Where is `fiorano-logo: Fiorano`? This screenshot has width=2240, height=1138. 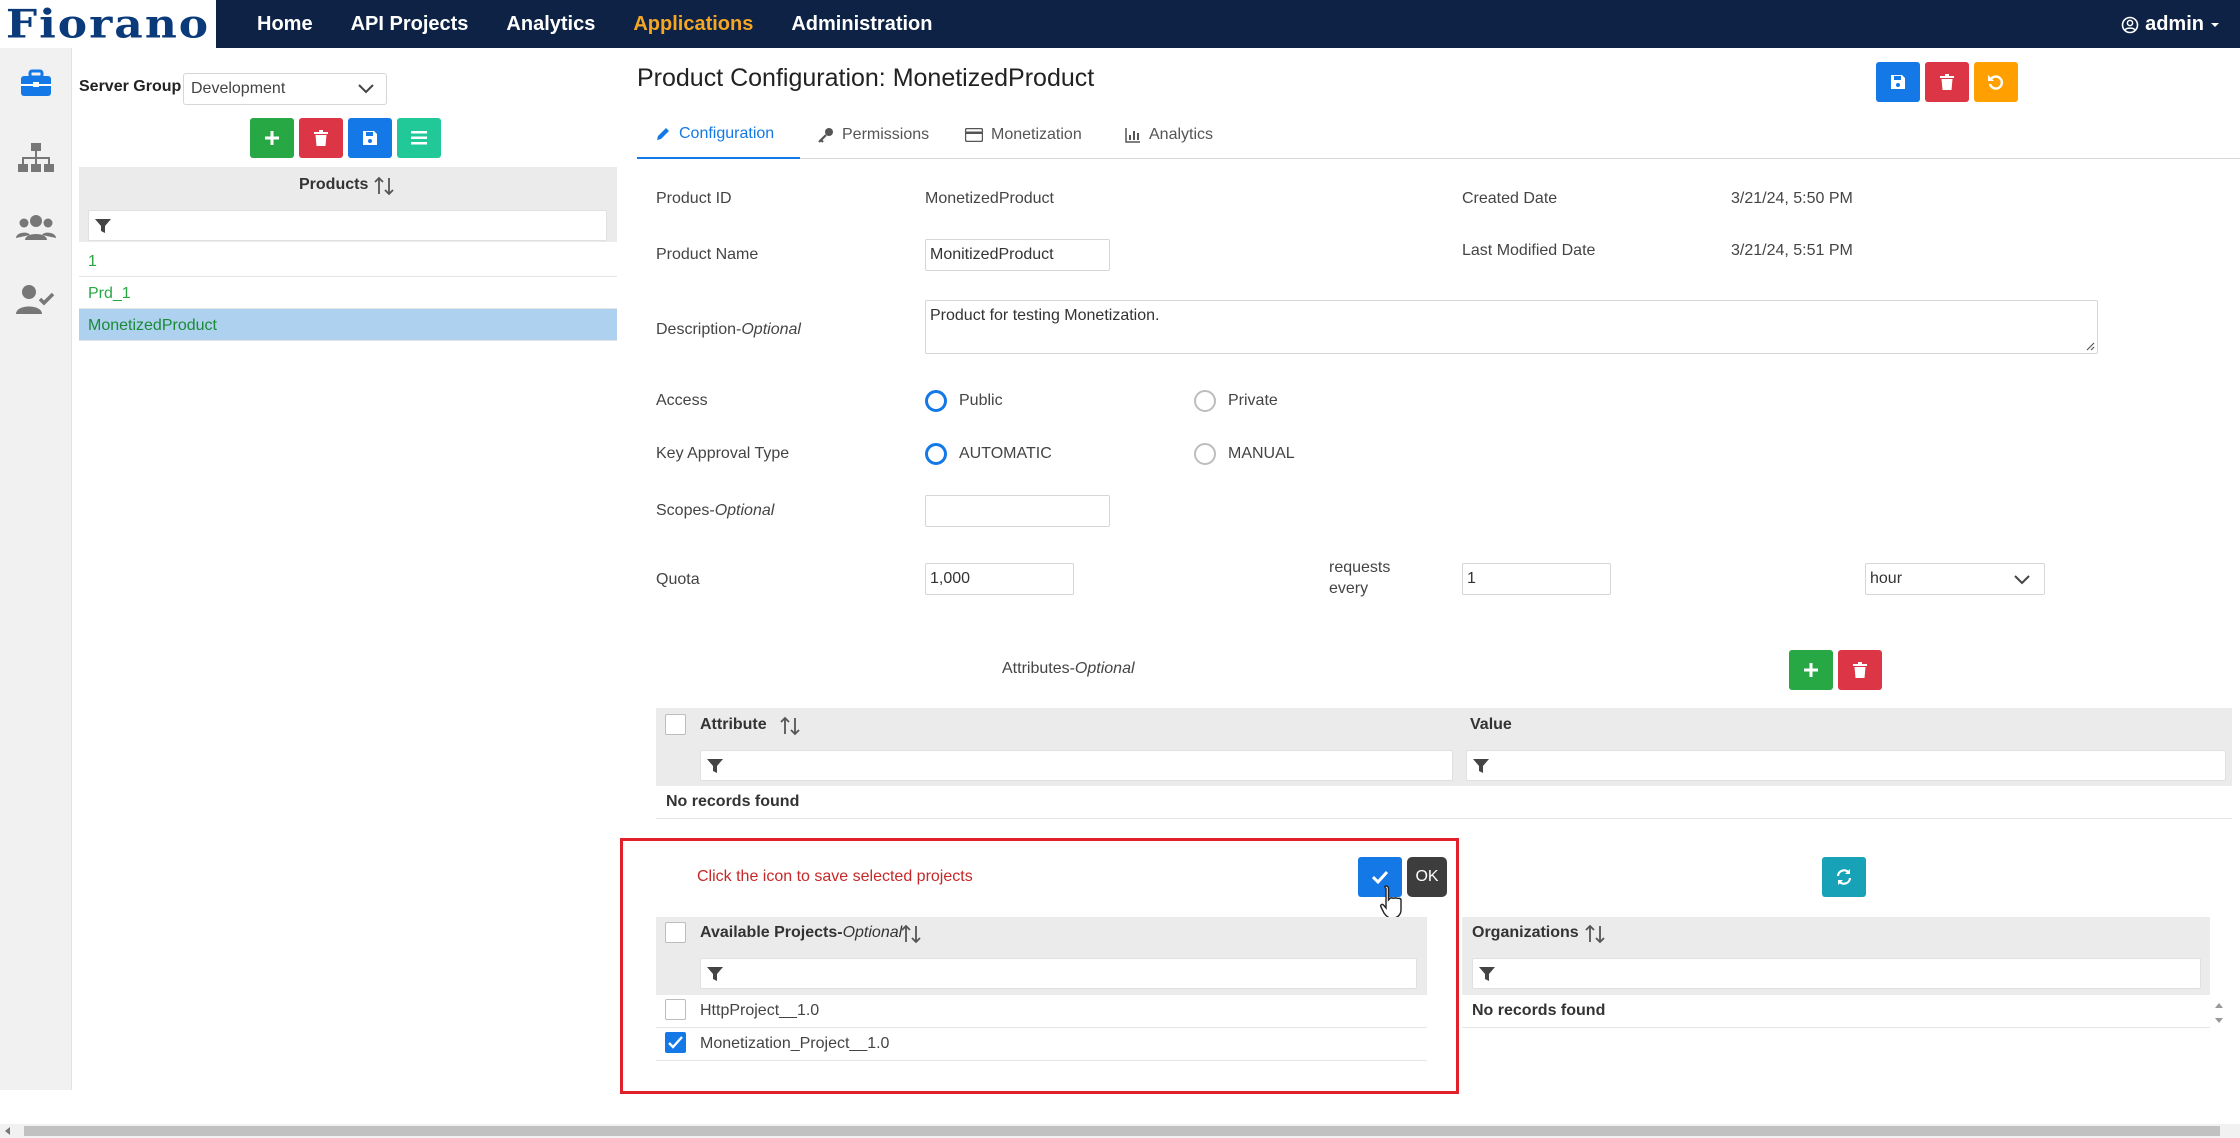 fiorano-logo: Fiorano is located at coordinates (109, 24).